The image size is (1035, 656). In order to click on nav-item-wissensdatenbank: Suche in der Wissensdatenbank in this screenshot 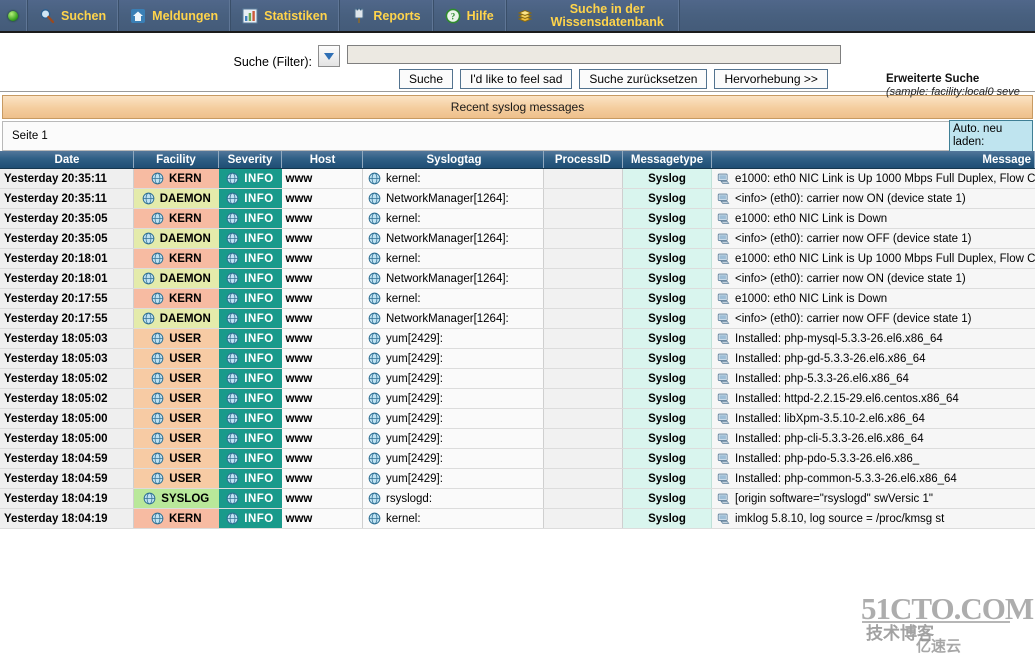, I will do `click(592, 15)`.